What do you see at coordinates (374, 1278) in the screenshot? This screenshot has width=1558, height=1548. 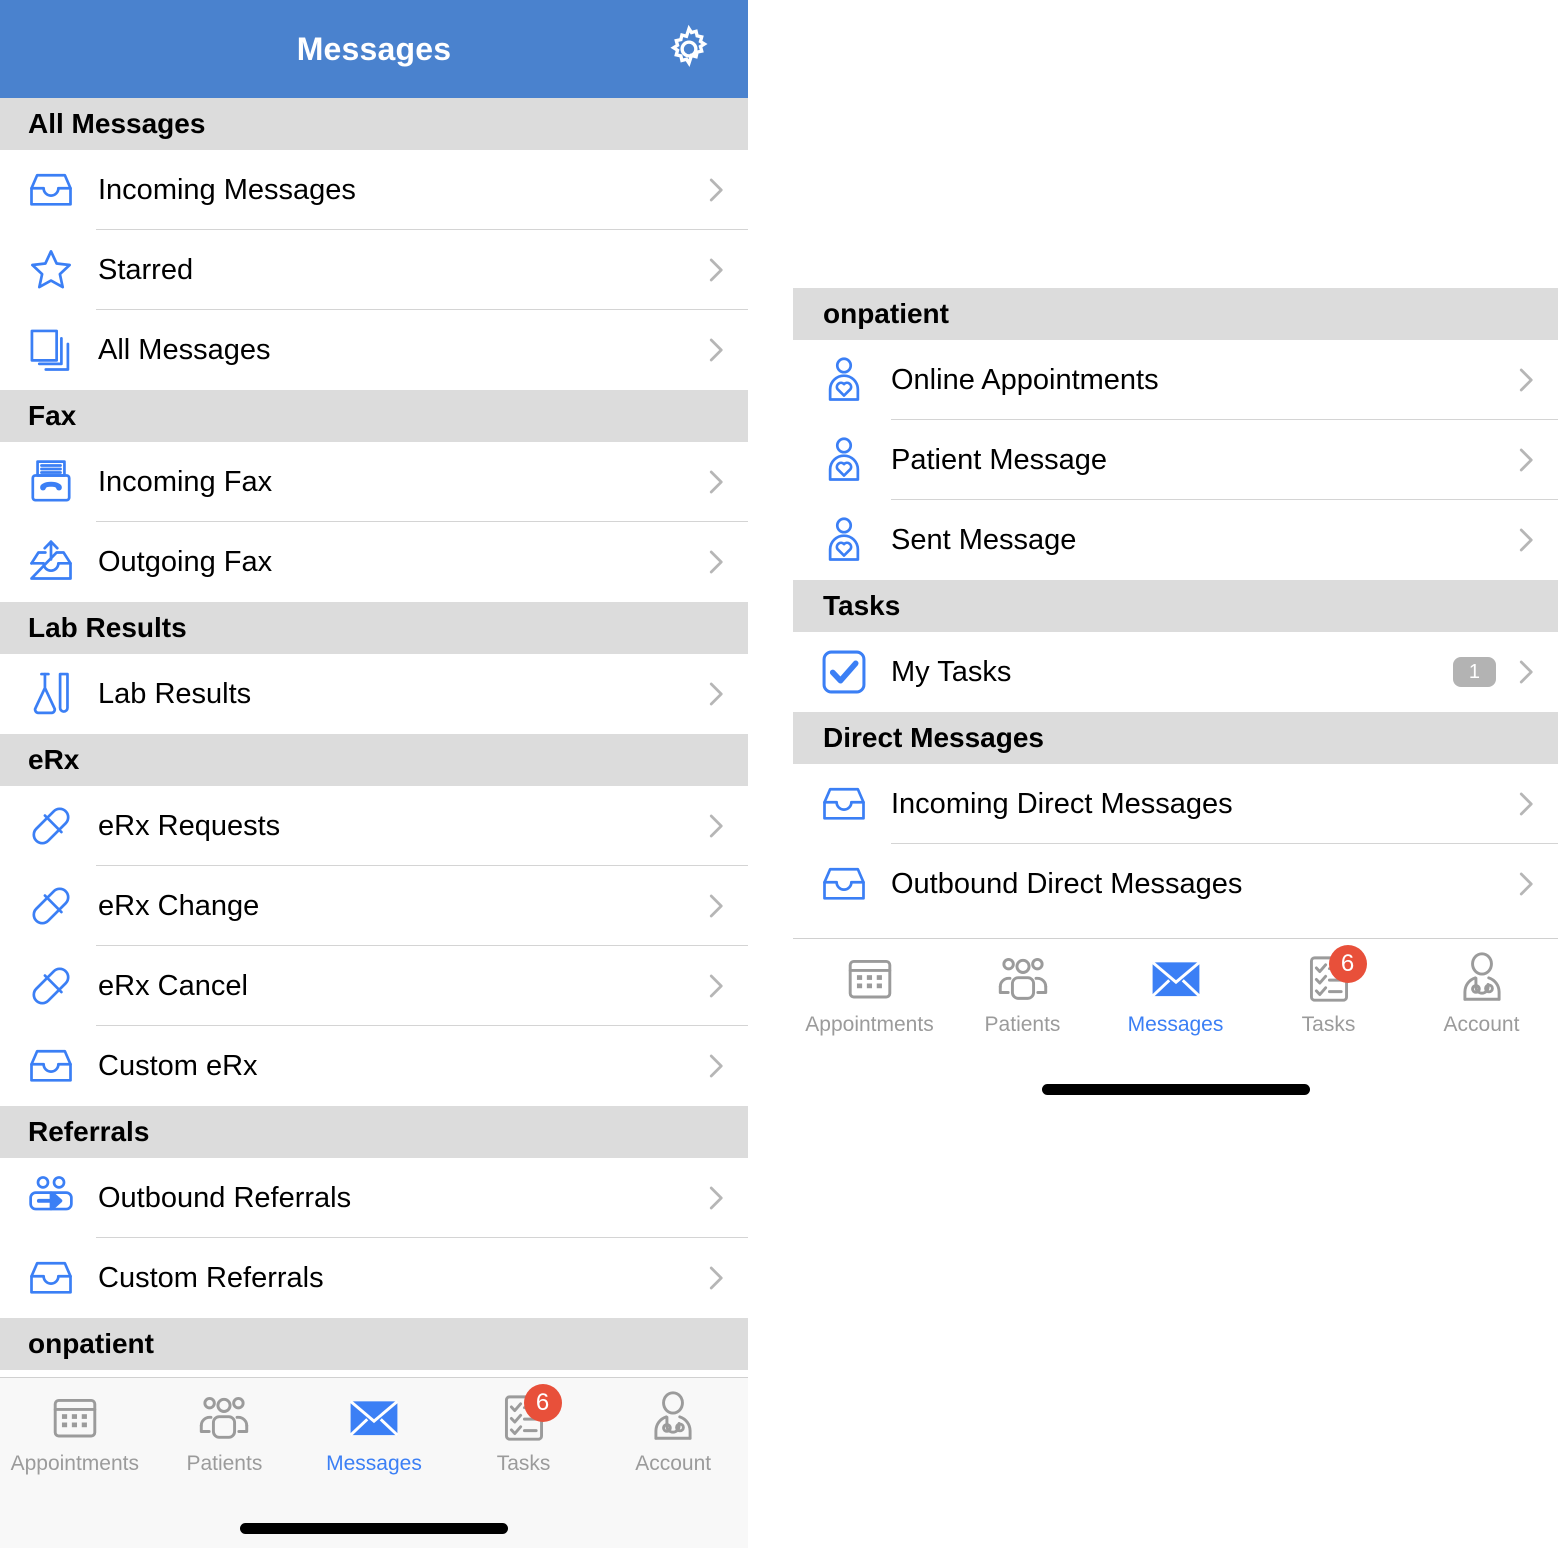 I see `list-item: Custom Referrals` at bounding box center [374, 1278].